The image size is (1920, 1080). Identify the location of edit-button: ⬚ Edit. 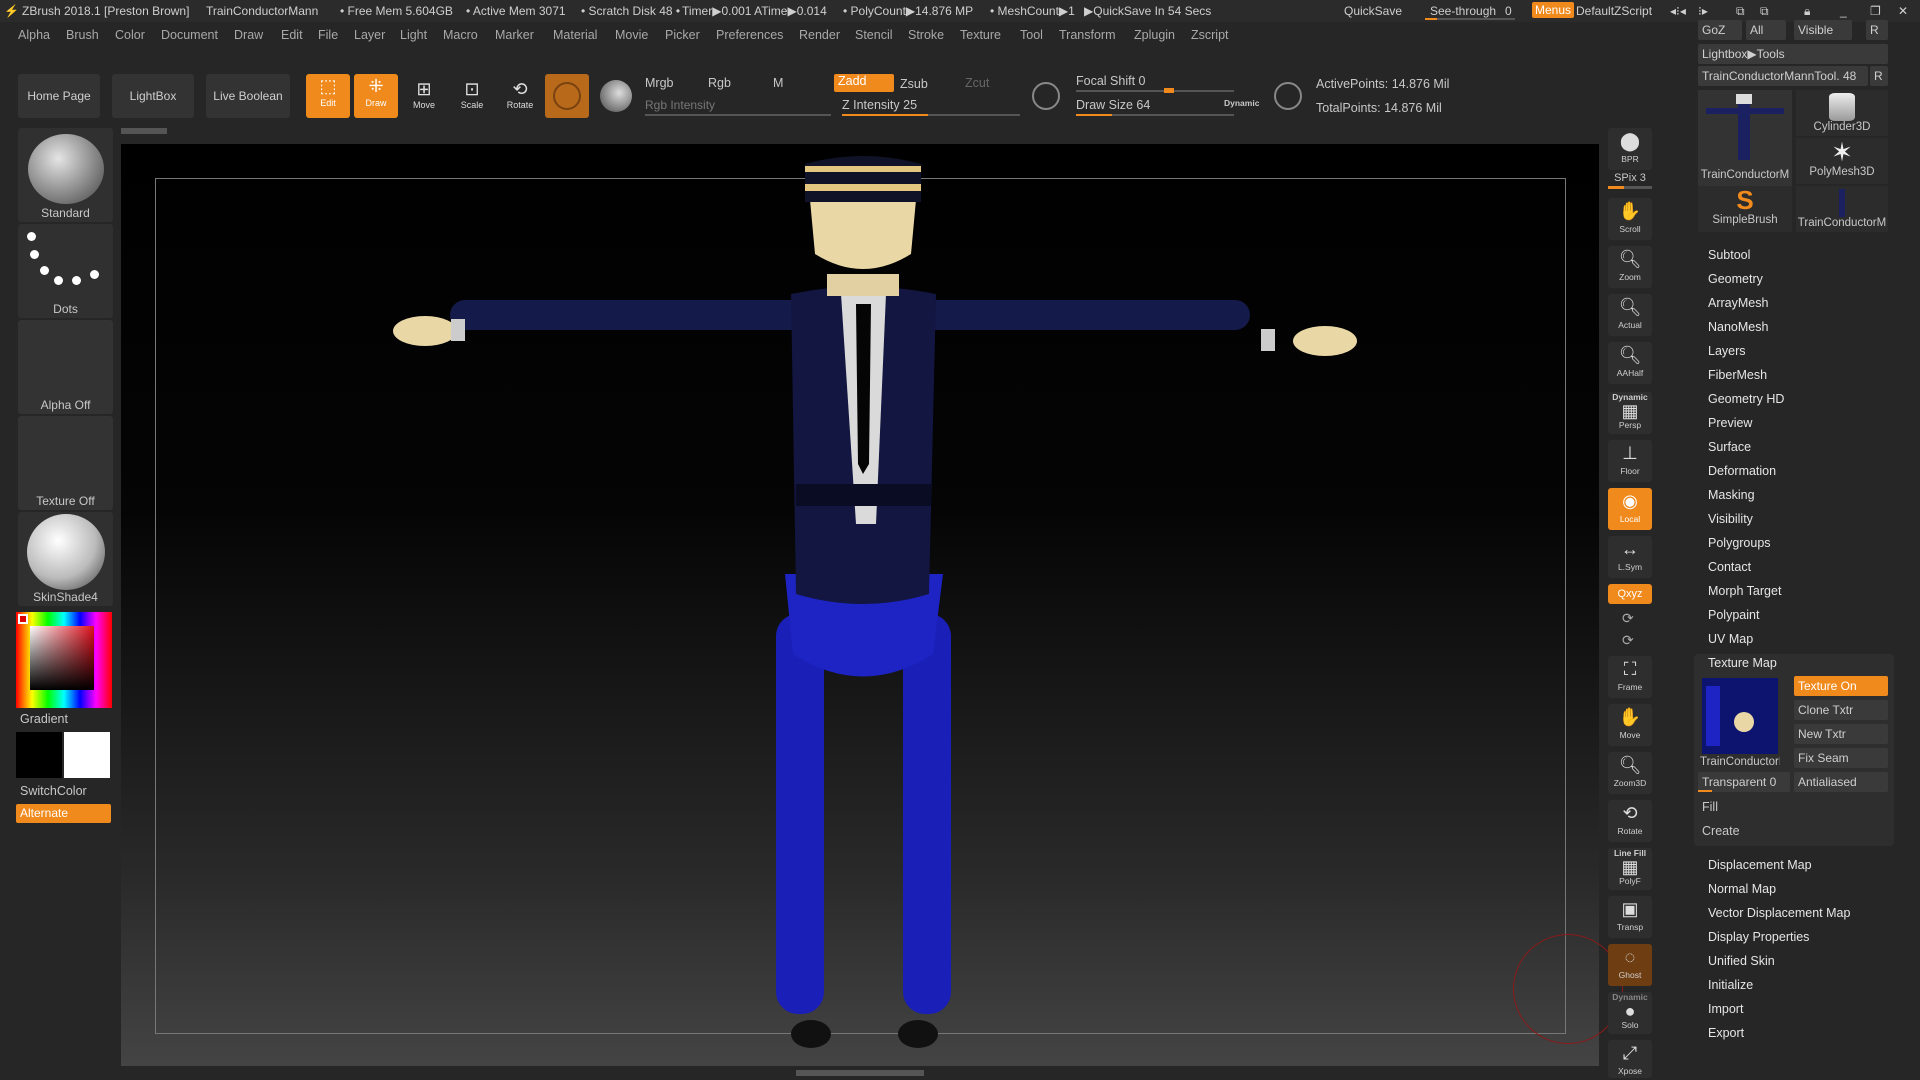
(328, 96).